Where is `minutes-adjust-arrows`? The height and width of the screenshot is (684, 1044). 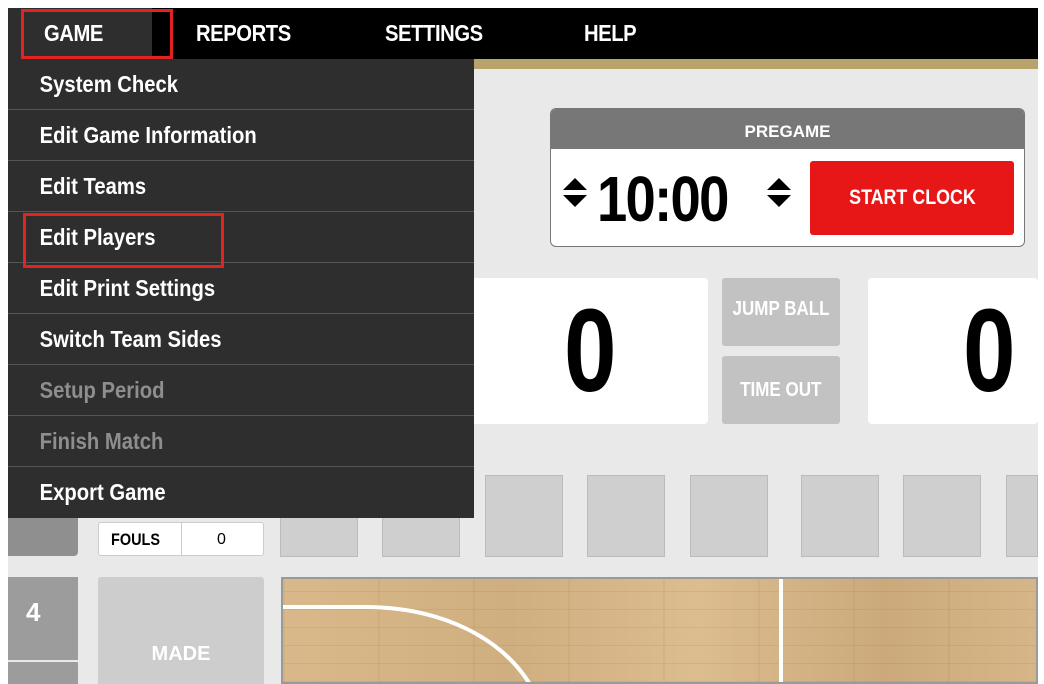
minutes-adjust-arrows is located at coordinates (575, 192).